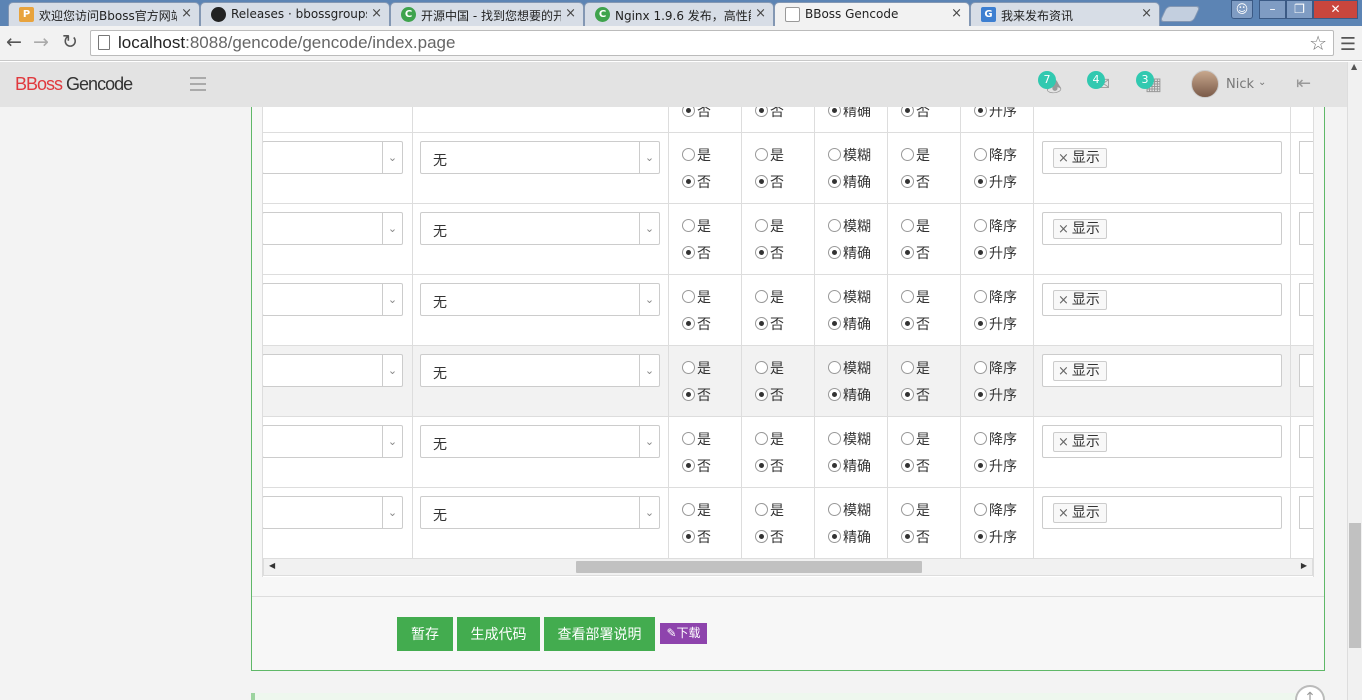 Image resolution: width=1362 pixels, height=700 pixels. What do you see at coordinates (749, 567) in the screenshot?
I see `horizontal-scroll-thumb` at bounding box center [749, 567].